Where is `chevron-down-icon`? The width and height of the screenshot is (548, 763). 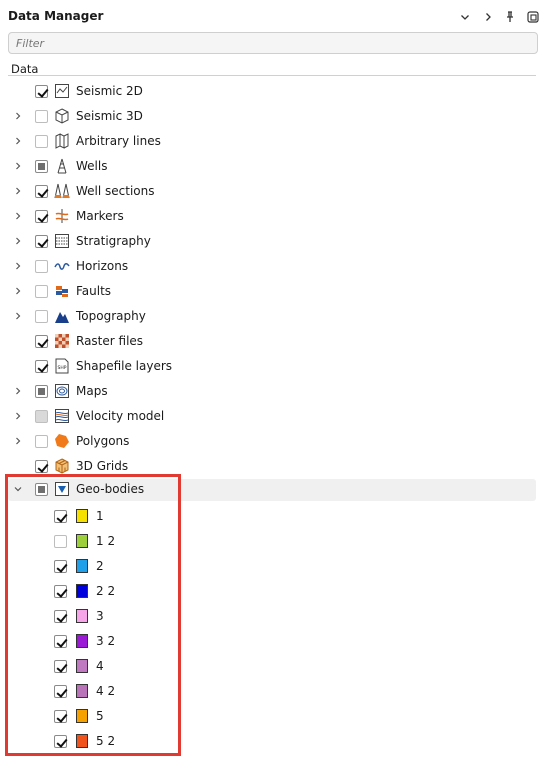 chevron-down-icon is located at coordinates (465, 17).